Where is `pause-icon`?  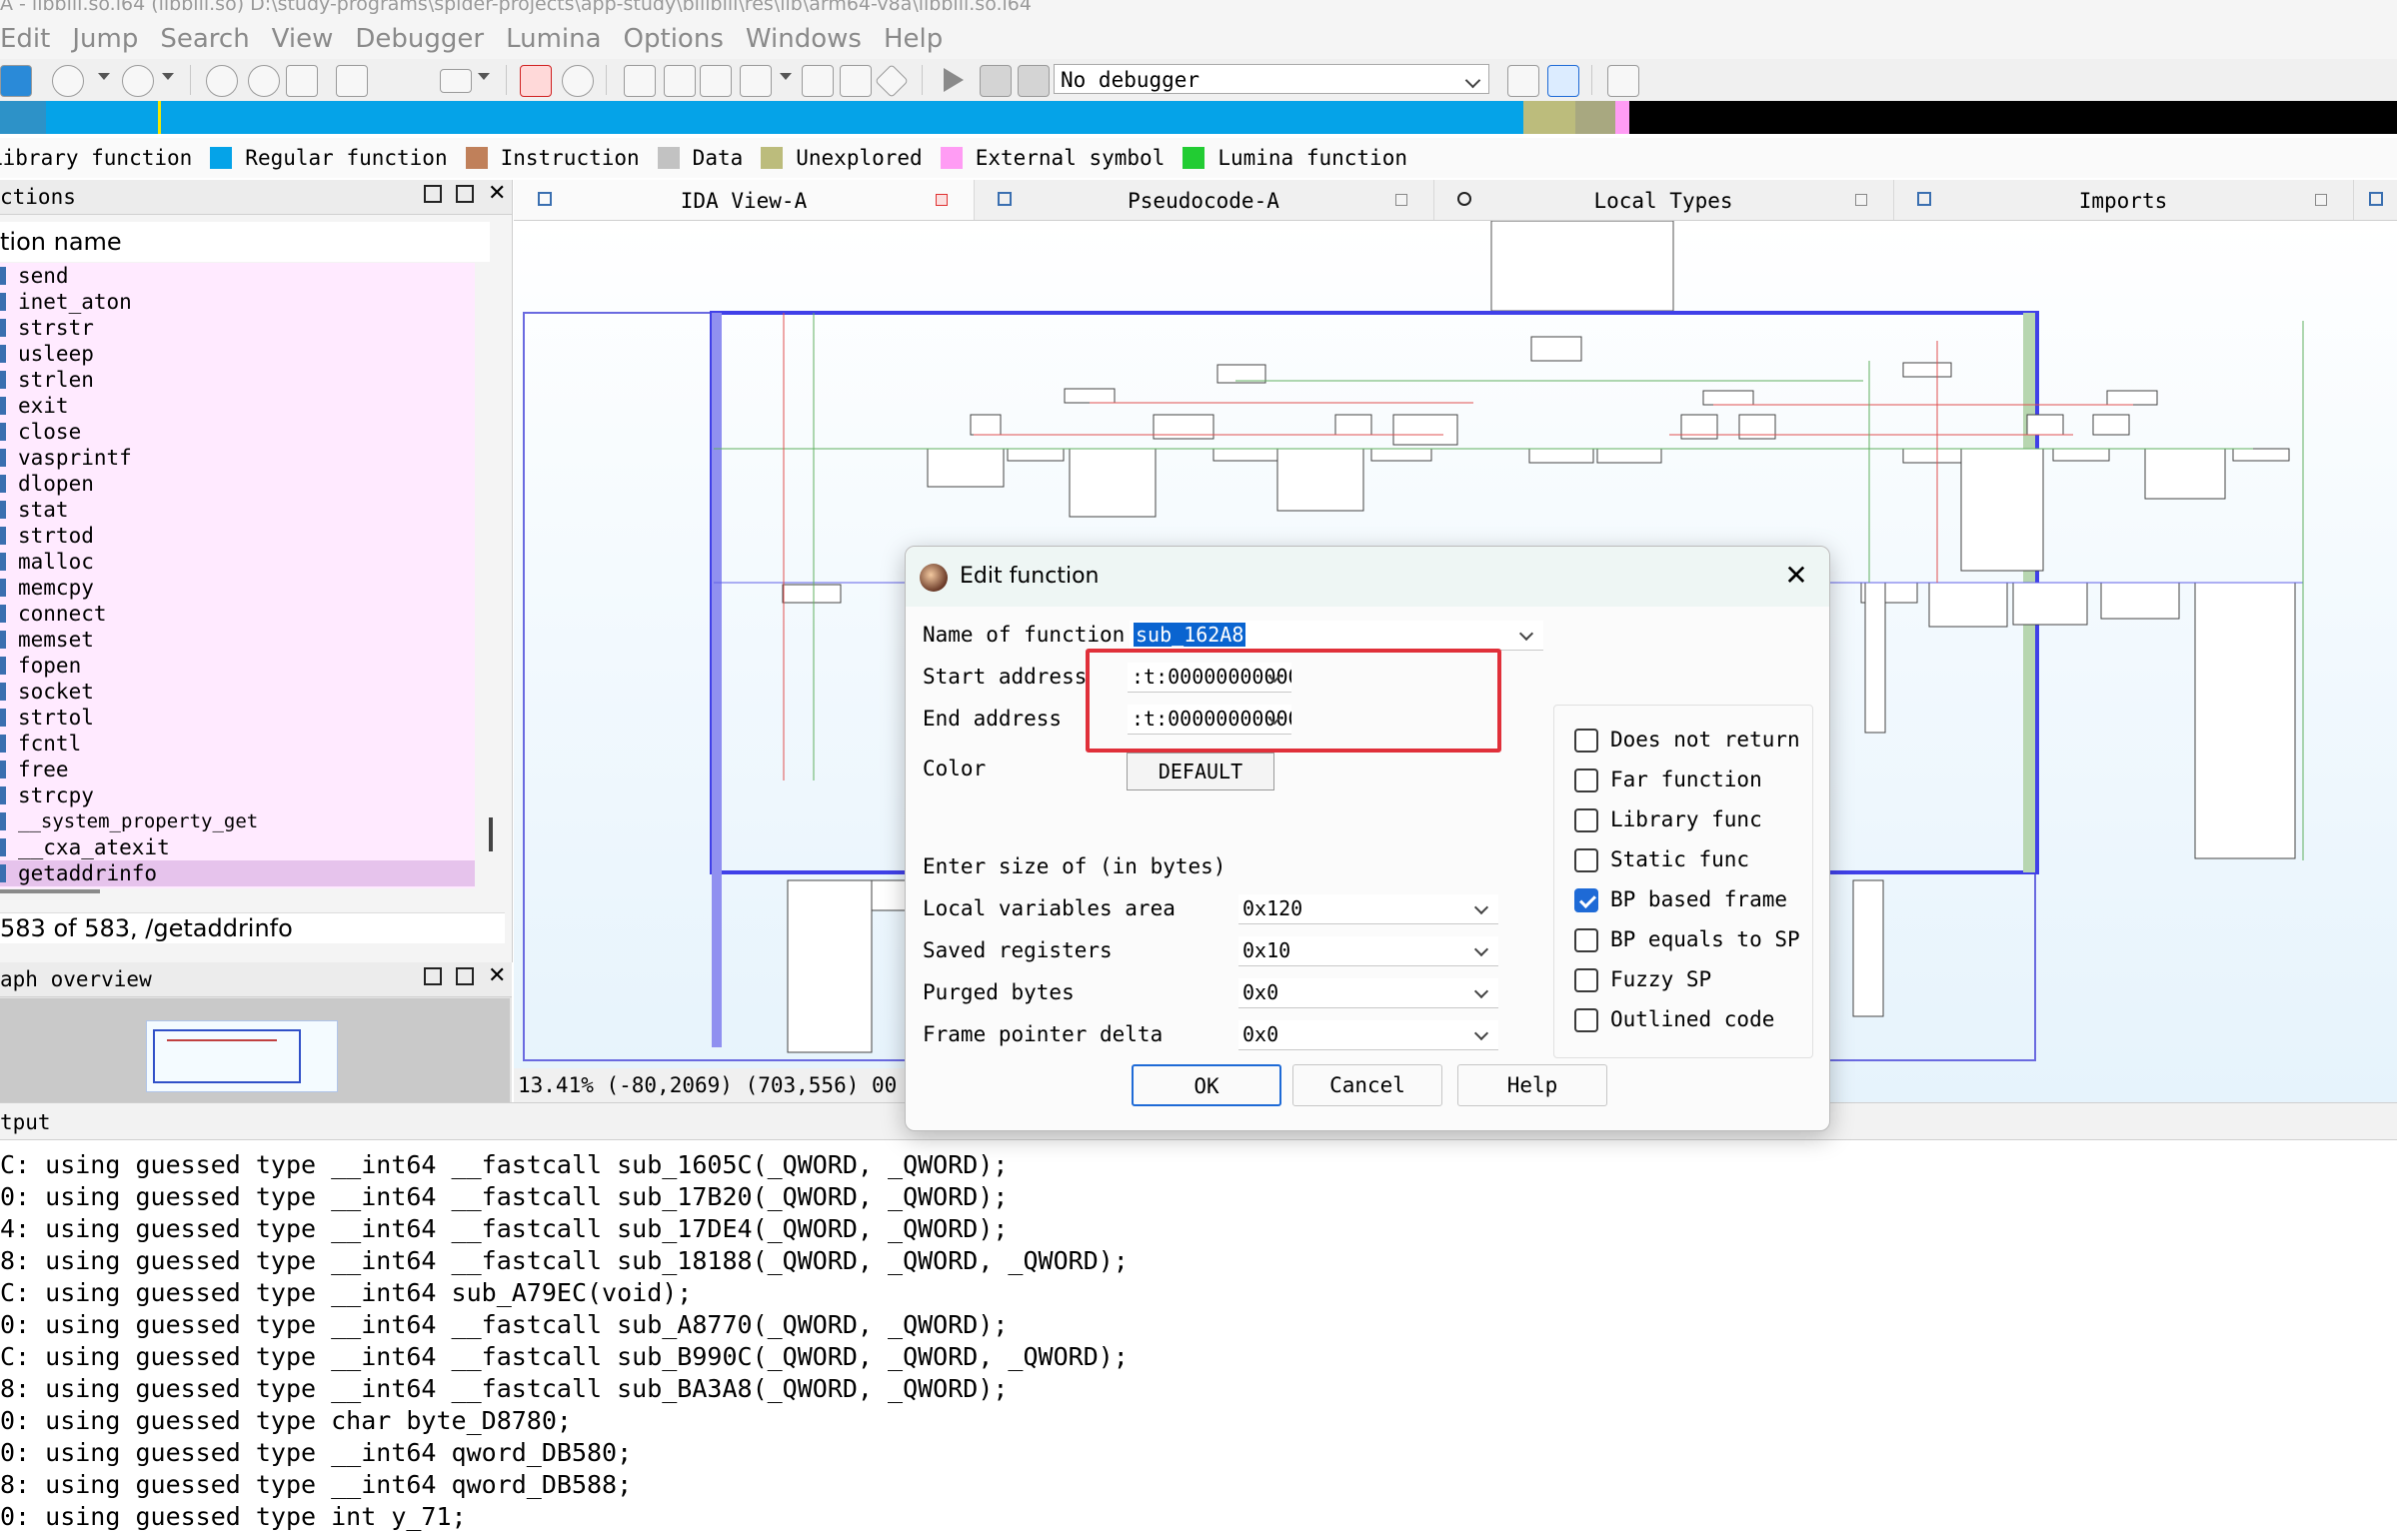 pause-icon is located at coordinates (996, 81).